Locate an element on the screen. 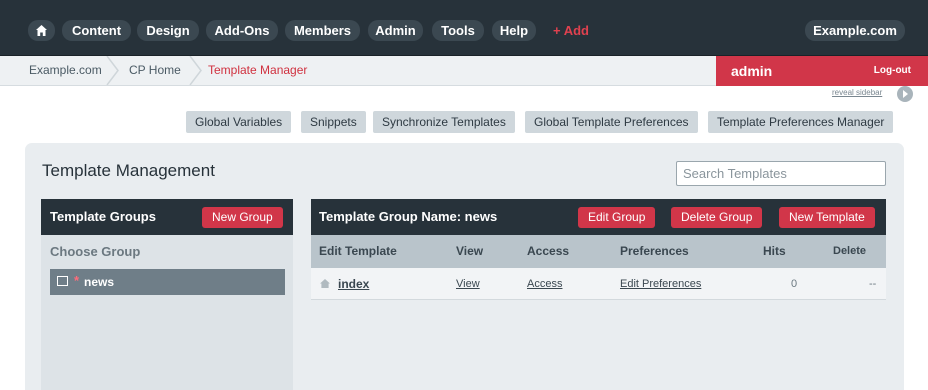 The height and width of the screenshot is (390, 928). view-link: View is located at coordinates (468, 284).